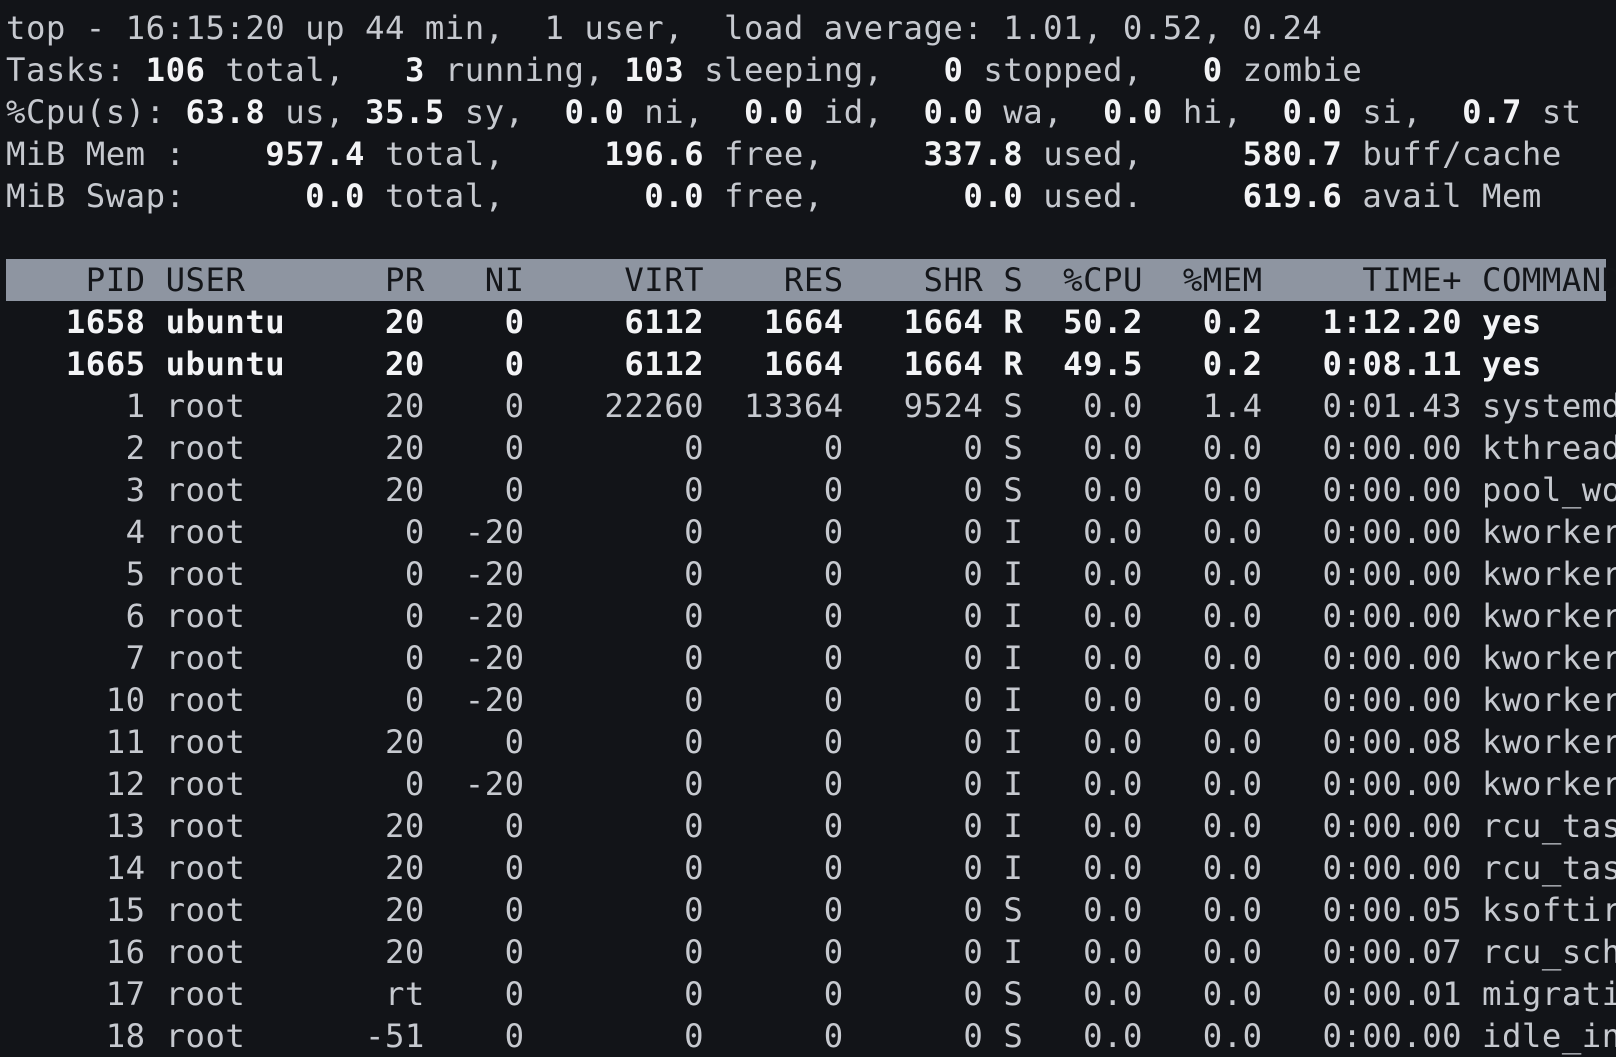 This screenshot has height=1057, width=1616. I want to click on cell-pid: 6, so click(76, 616).